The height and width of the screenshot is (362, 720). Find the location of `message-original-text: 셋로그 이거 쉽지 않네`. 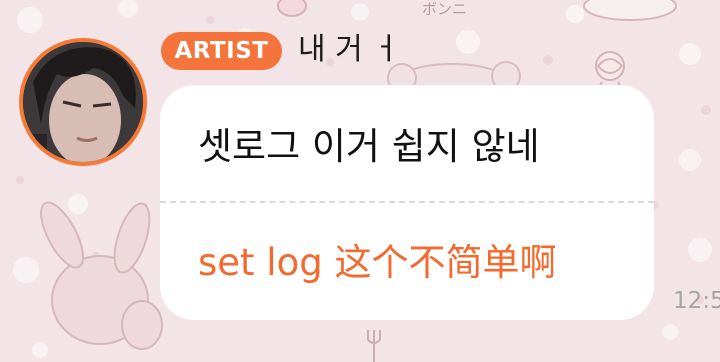

message-original-text: 셋로그 이거 쉽지 않네 is located at coordinates (369, 146).